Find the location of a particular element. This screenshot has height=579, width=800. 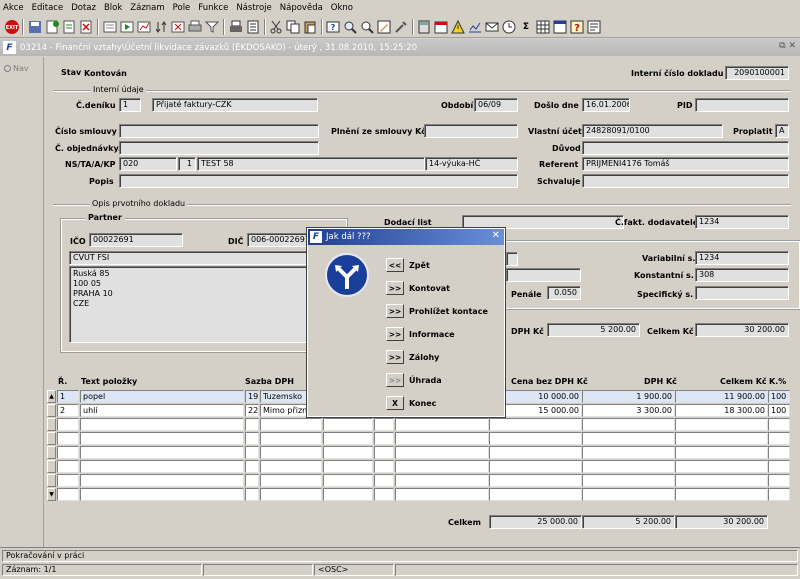

doc-number-field: 2090100001 is located at coordinates (757, 73).